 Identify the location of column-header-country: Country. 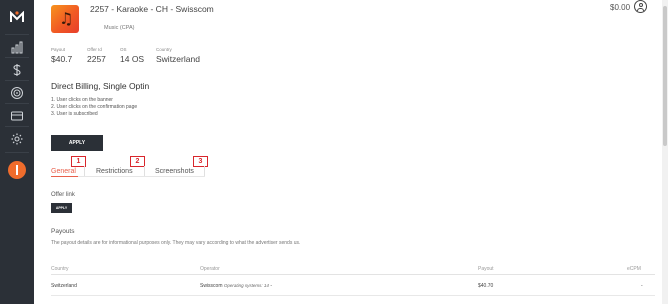
(60, 269).